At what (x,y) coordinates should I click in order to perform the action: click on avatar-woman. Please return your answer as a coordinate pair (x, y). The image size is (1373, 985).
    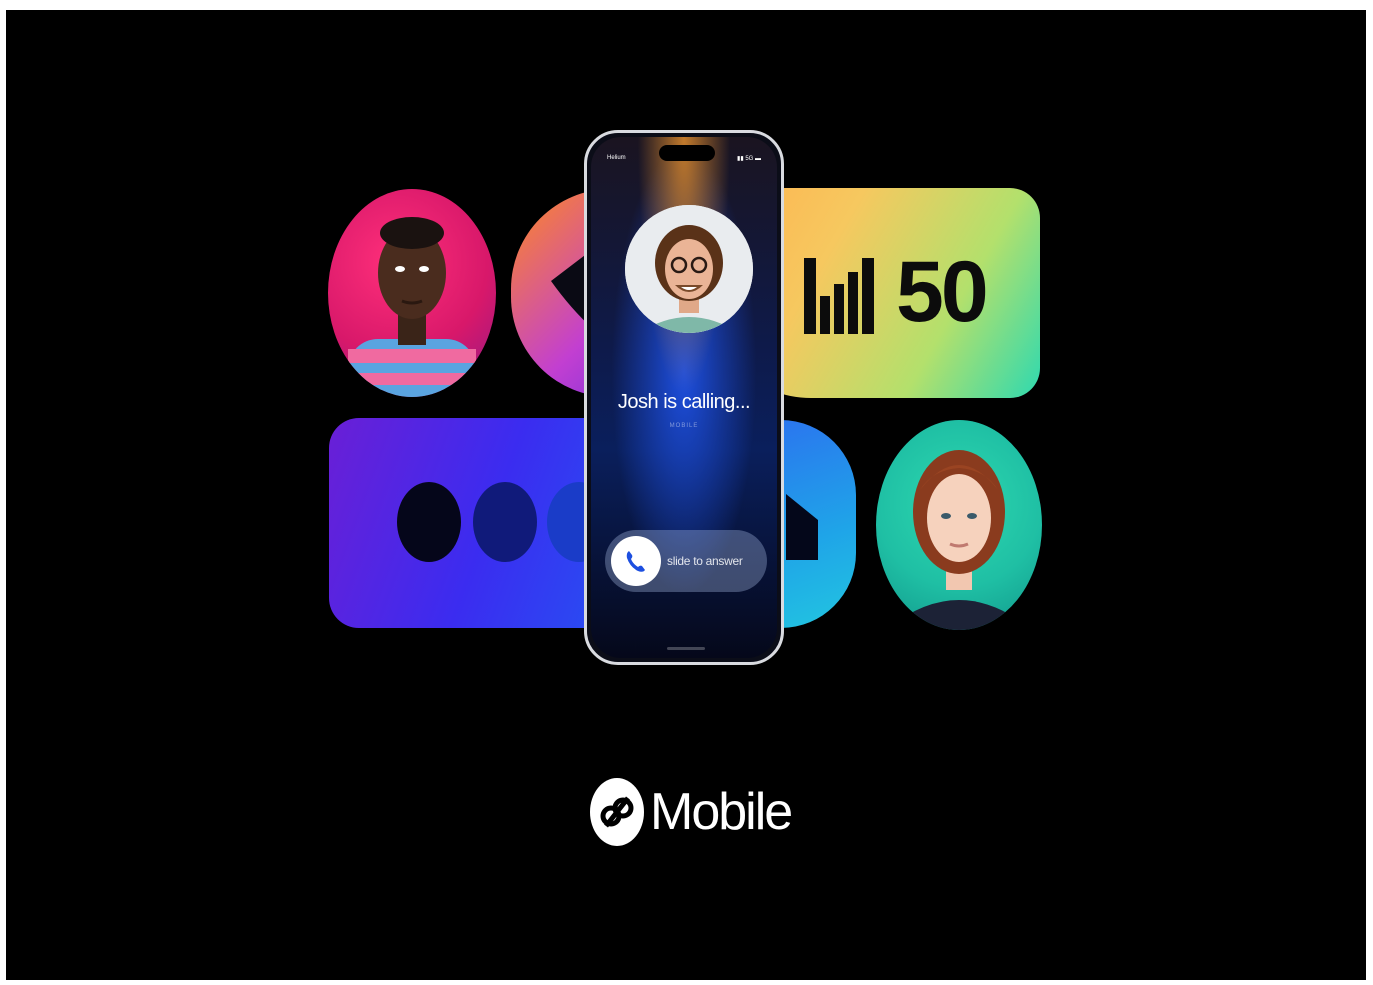
    Looking at the image, I should click on (959, 525).